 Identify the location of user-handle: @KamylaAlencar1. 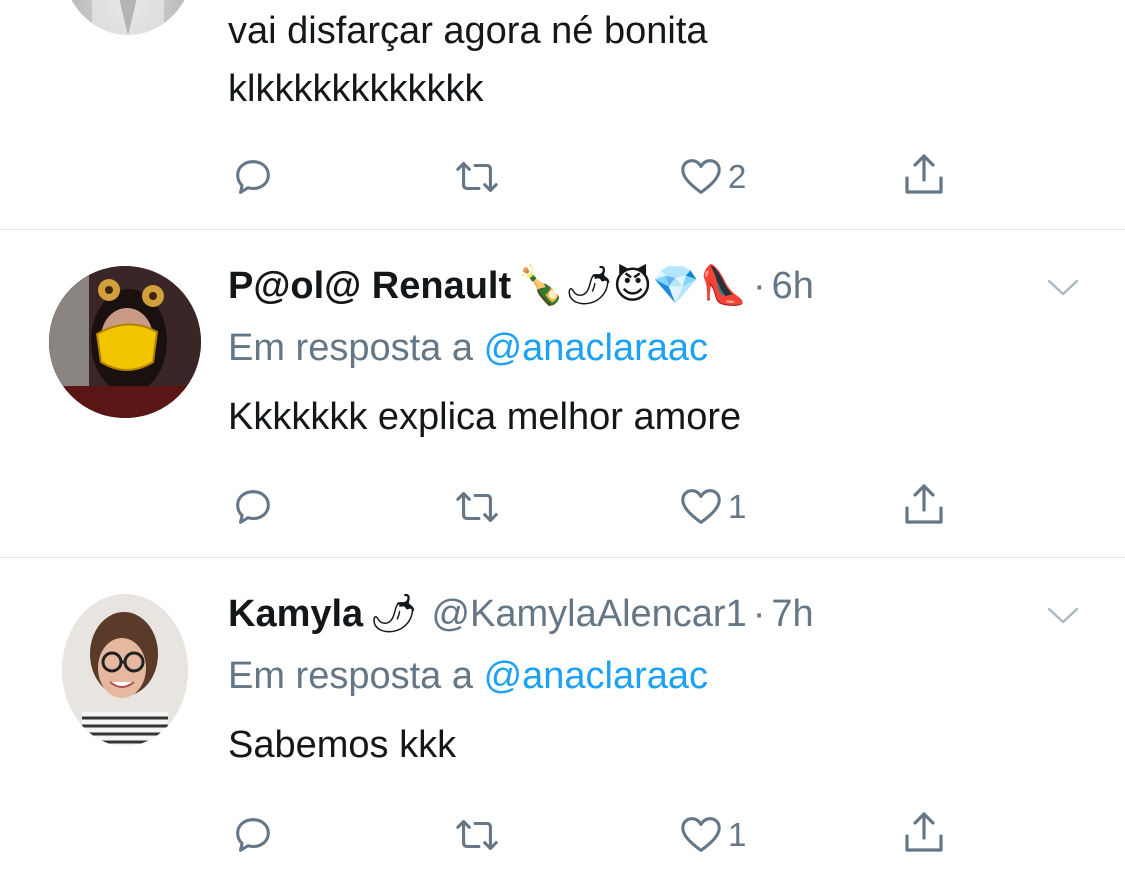
(588, 614).